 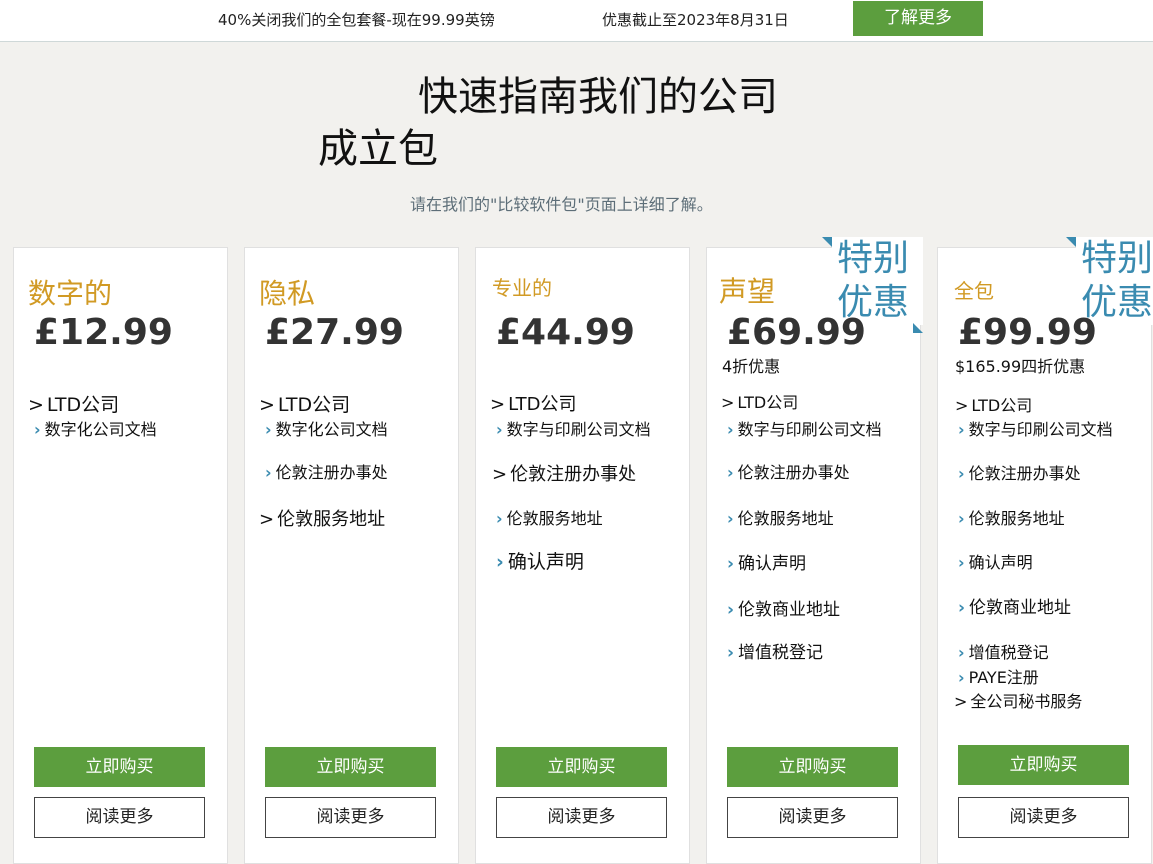 I want to click on feature-item: > 伦敦服务地址, so click(x=322, y=519).